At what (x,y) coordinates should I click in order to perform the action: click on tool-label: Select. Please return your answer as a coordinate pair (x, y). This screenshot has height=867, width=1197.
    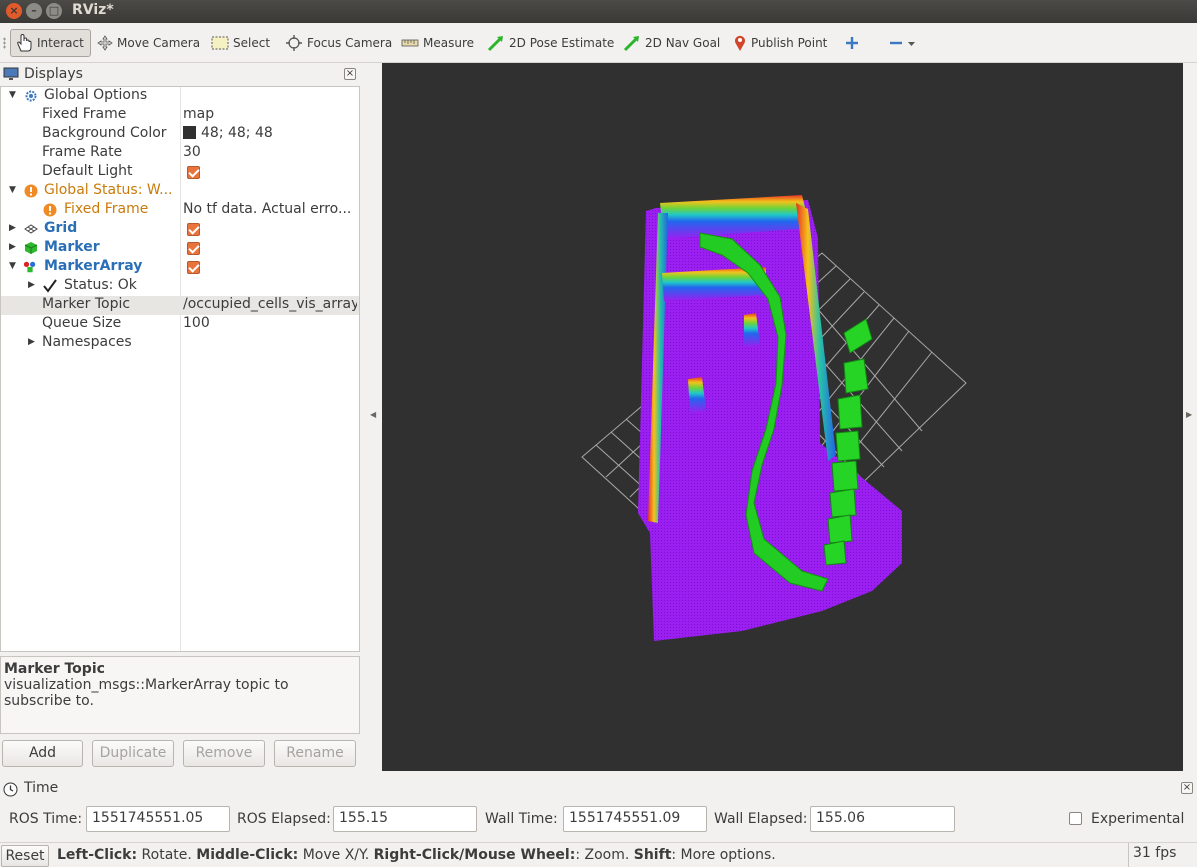
    Looking at the image, I should click on (252, 43).